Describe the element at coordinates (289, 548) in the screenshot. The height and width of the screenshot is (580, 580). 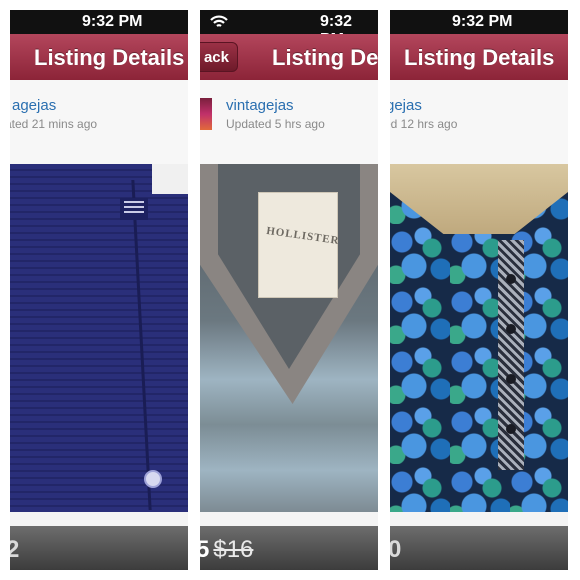
I see `price-bar: 5 $16` at that location.